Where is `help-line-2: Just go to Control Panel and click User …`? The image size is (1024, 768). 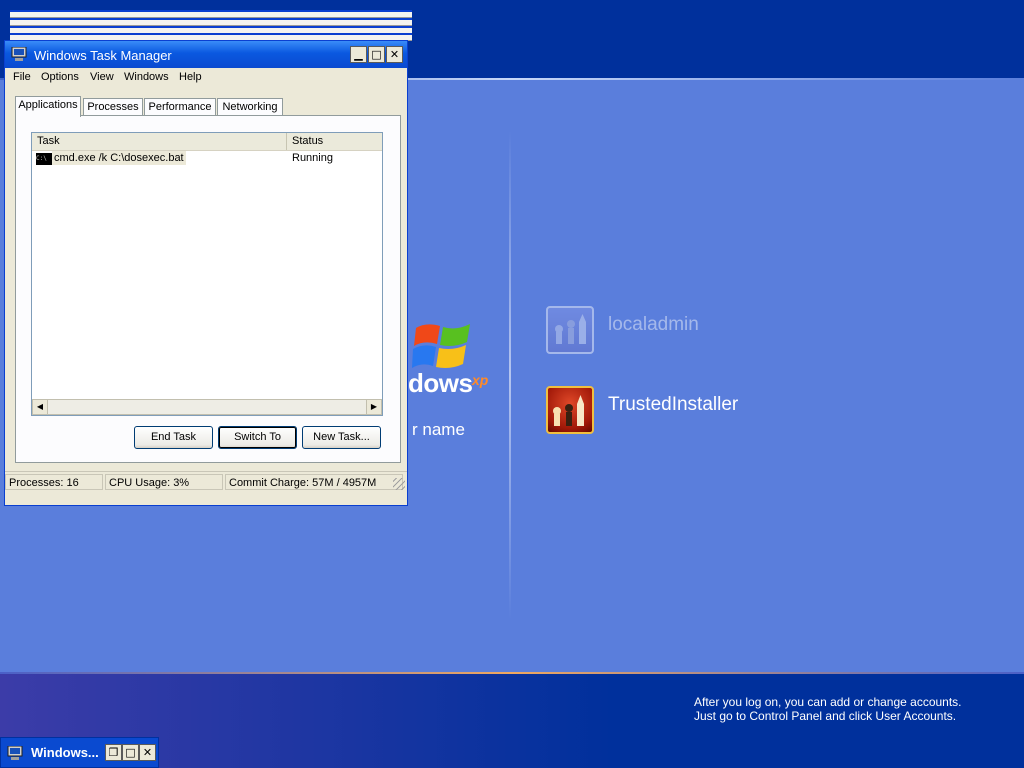
help-line-2: Just go to Control Panel and click User … is located at coordinates (825, 716).